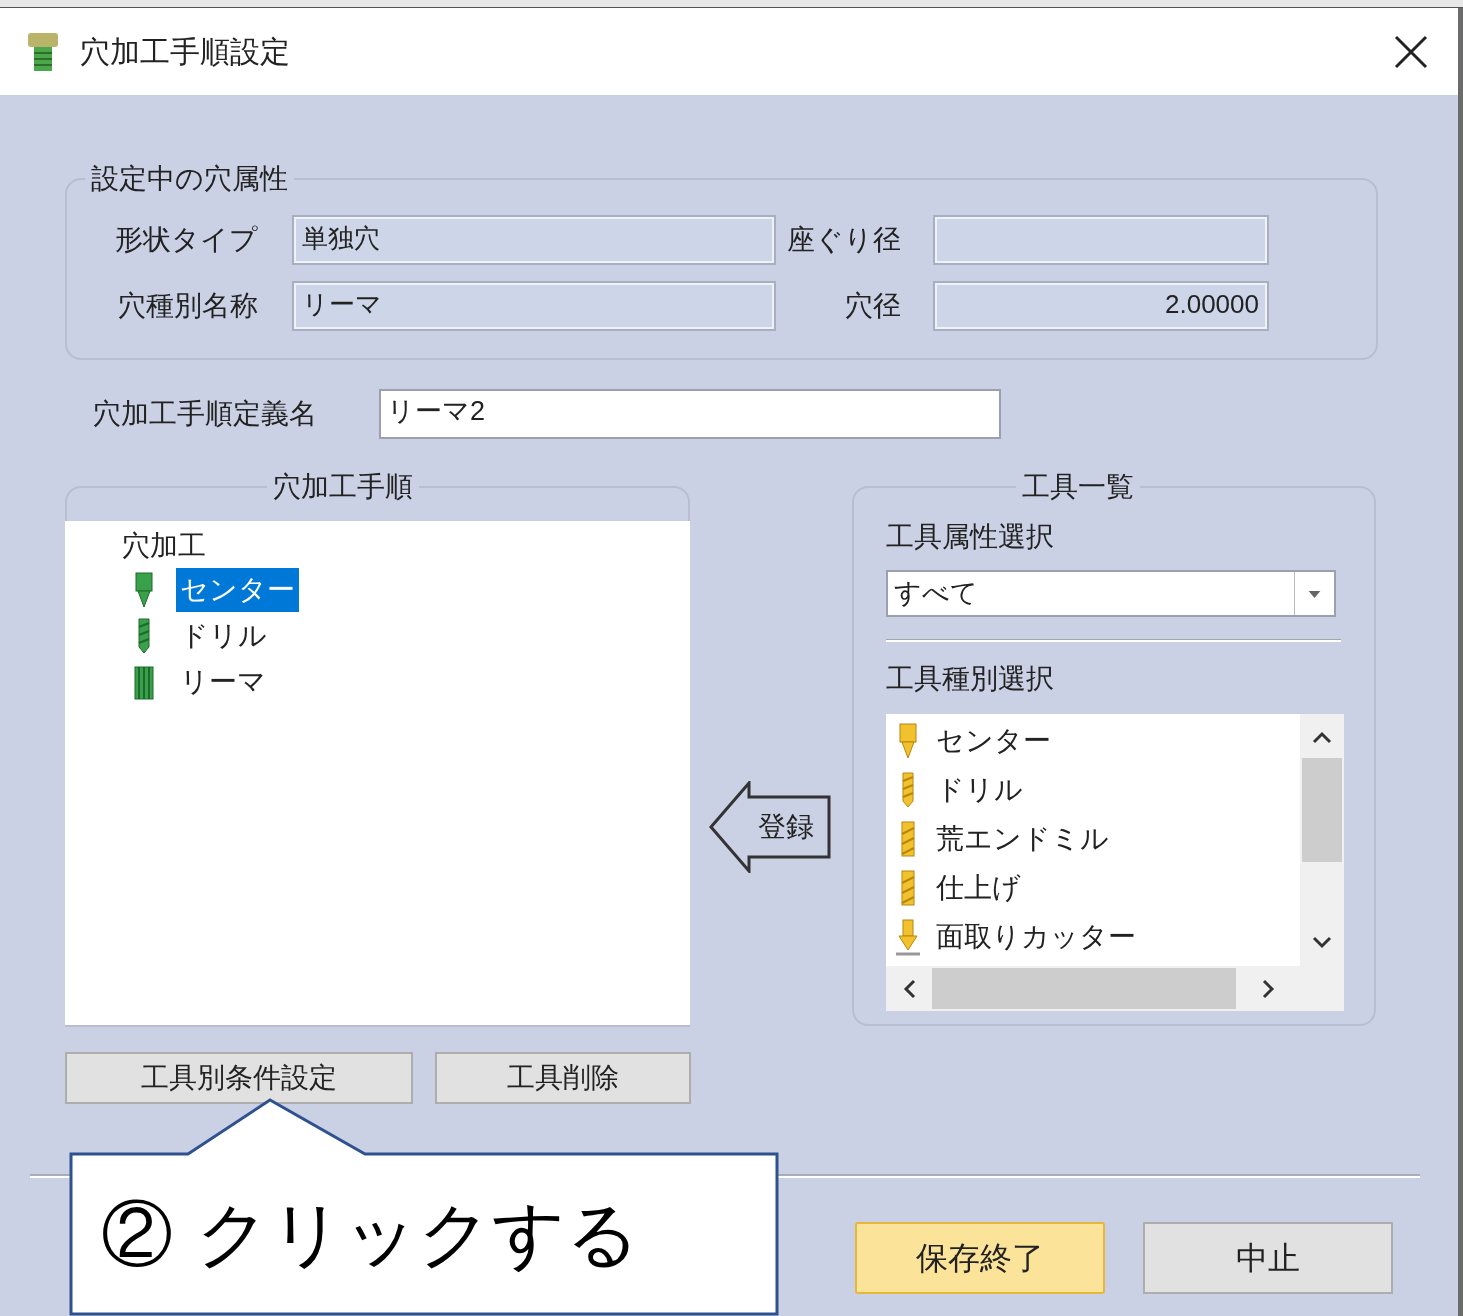  I want to click on list-item: ドリル, so click(979, 789).